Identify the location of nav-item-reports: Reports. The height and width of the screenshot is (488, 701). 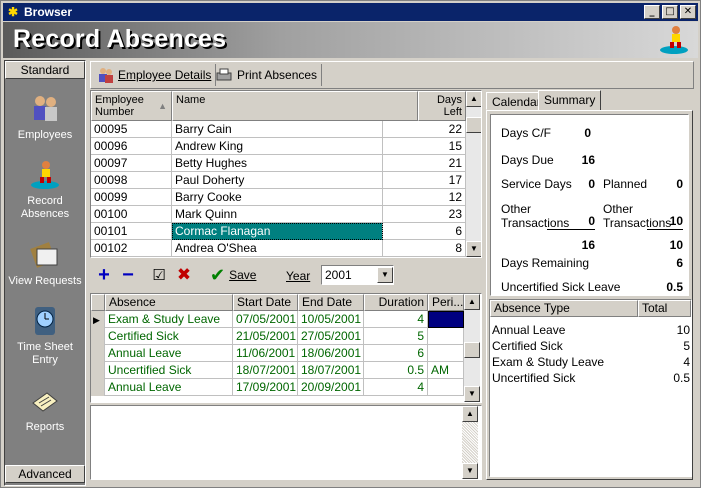
(45, 409).